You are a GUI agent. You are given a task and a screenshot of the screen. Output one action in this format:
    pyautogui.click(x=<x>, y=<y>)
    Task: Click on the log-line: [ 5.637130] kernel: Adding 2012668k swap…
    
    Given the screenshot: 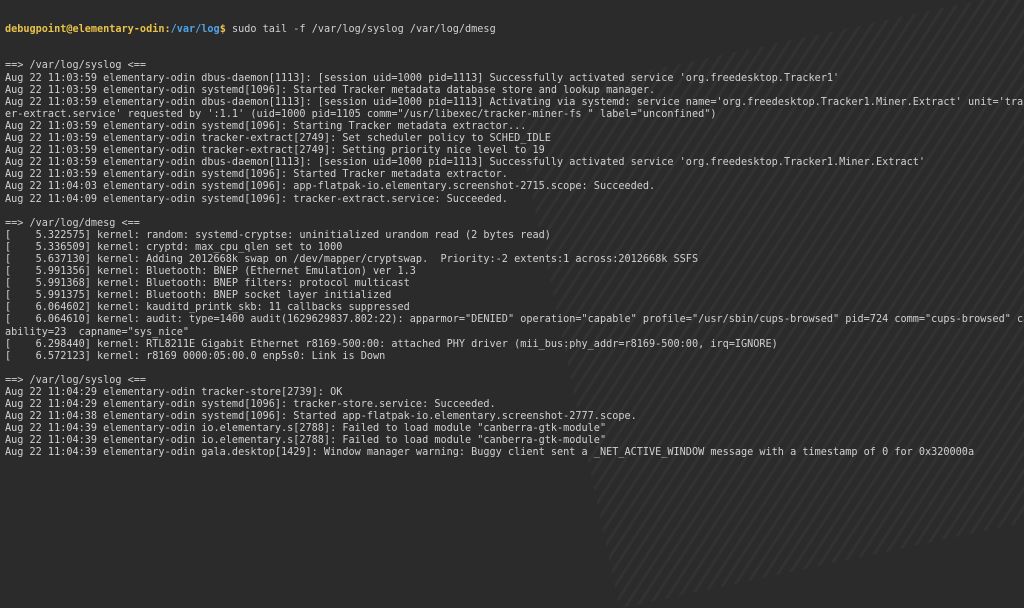 What is the action you would take?
    pyautogui.click(x=352, y=259)
    